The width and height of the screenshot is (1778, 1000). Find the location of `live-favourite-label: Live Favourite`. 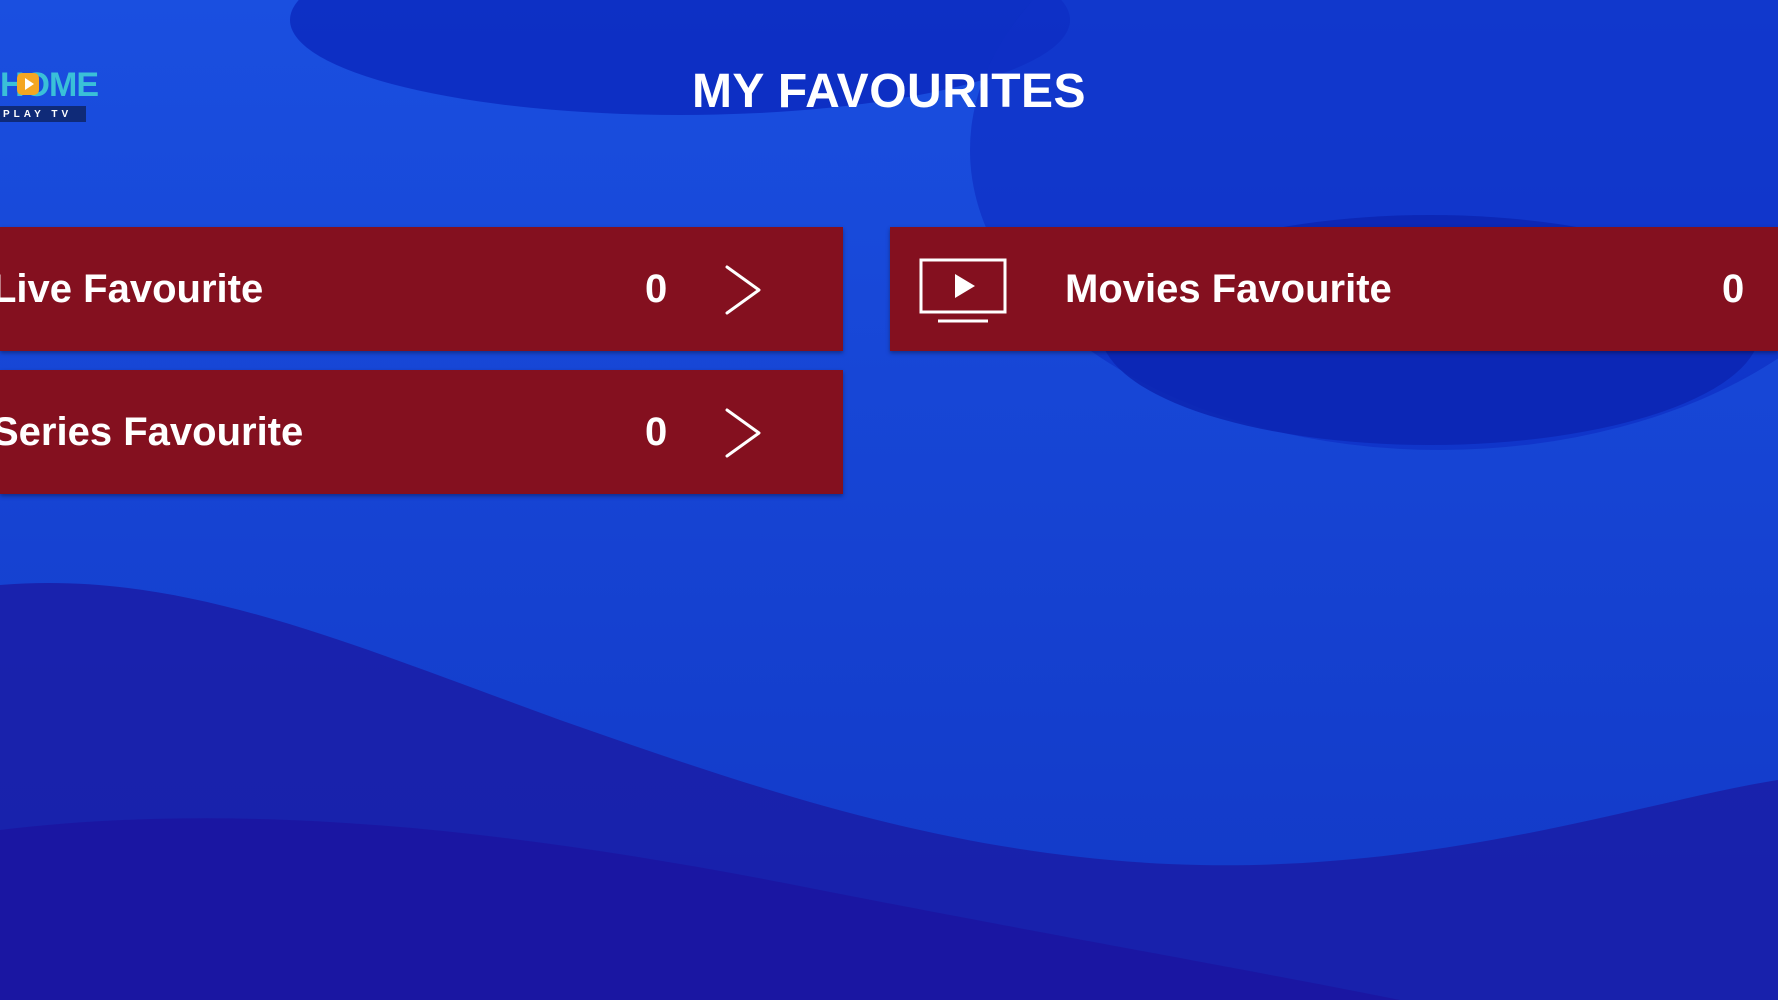

live-favourite-label: Live Favourite is located at coordinates (132, 288).